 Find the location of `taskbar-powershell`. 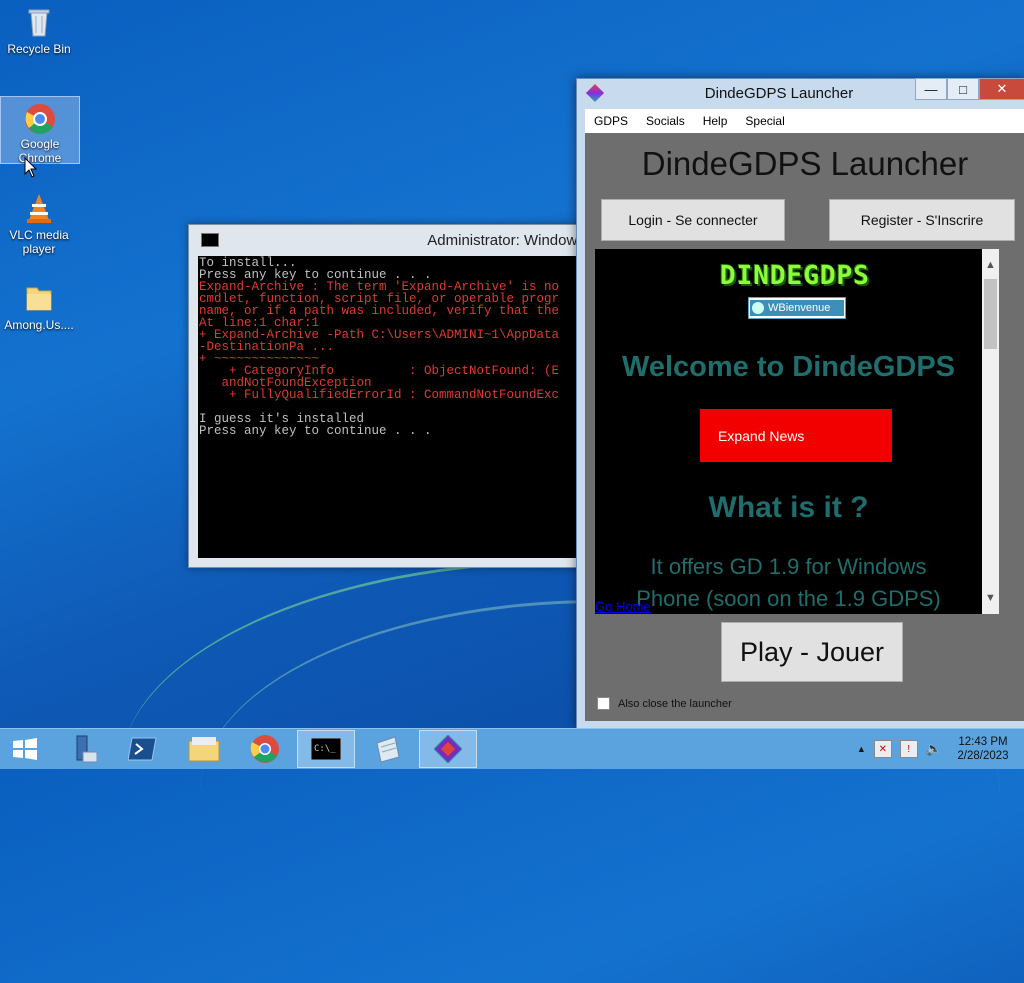

taskbar-powershell is located at coordinates (143, 749).